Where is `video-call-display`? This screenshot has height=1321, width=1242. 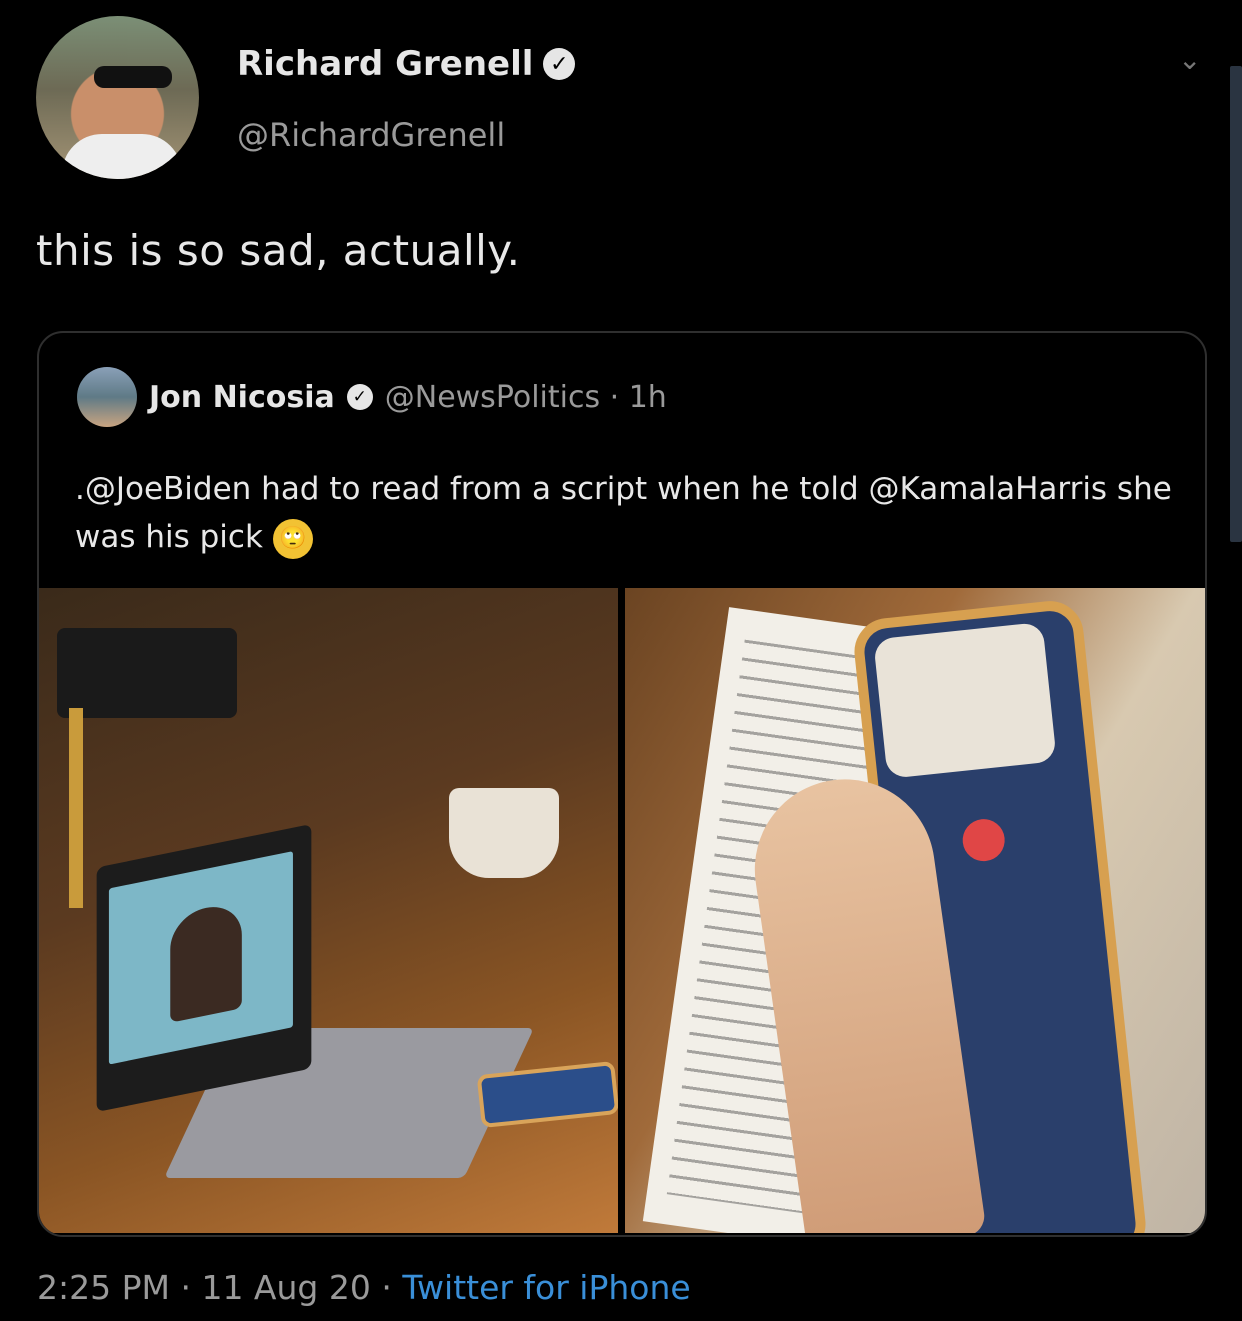 video-call-display is located at coordinates (200, 958).